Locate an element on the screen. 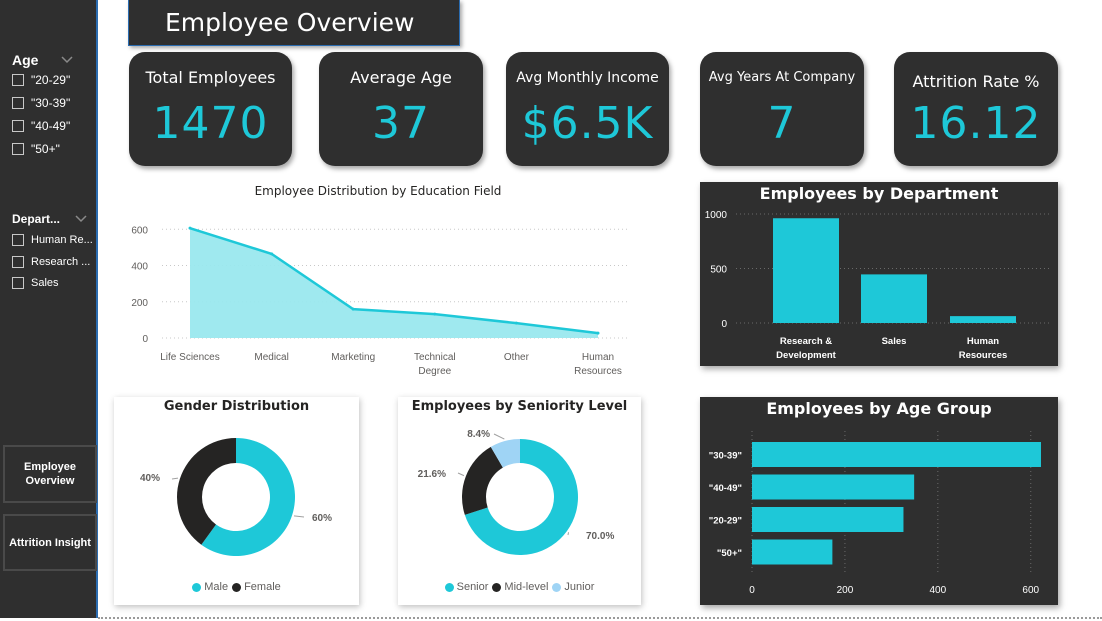 The image size is (1102, 621). x-tick-label: Research & is located at coordinates (806, 341).